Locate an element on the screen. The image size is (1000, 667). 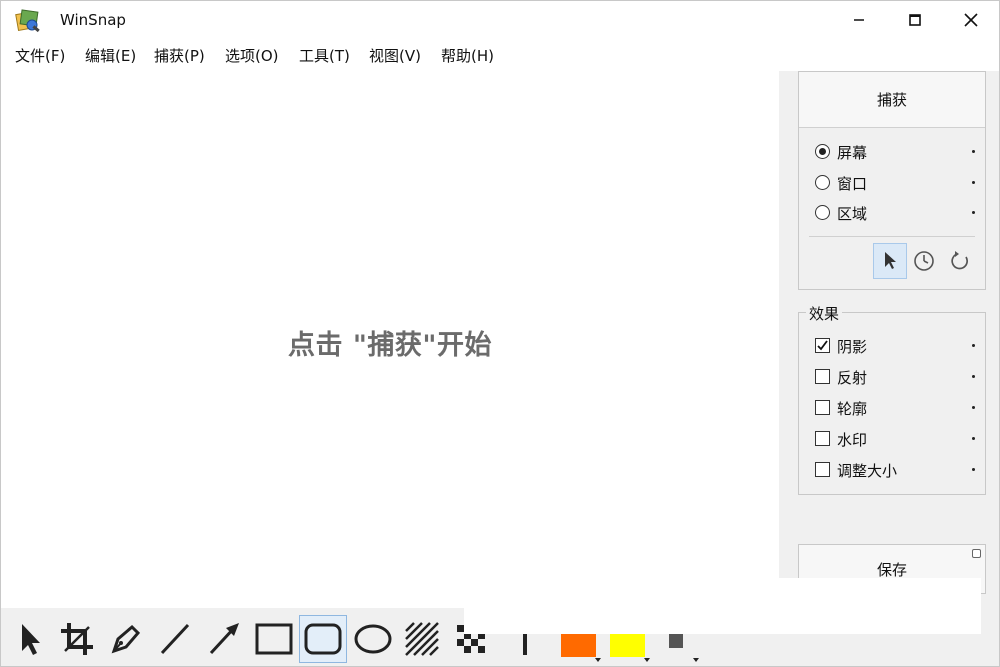
select-tool-button is located at coordinates (29, 639).